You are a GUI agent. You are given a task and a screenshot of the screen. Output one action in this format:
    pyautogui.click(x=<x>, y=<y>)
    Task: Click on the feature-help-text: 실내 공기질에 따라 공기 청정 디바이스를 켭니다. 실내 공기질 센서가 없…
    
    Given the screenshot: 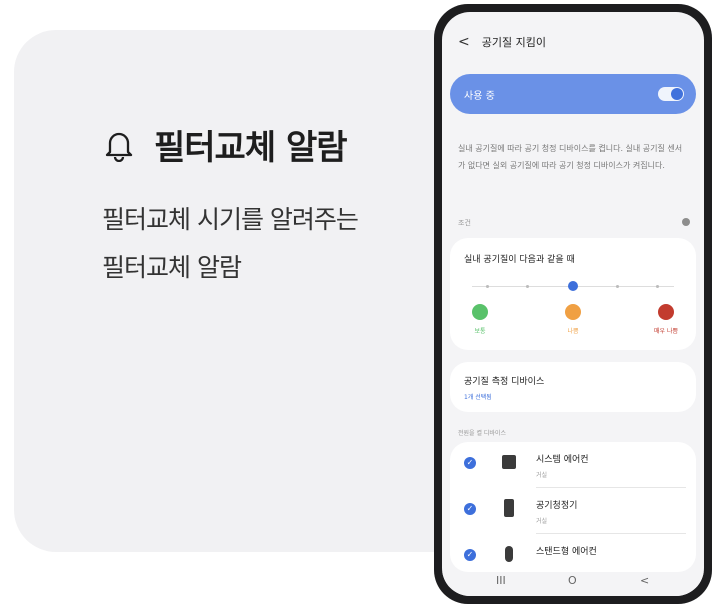 What is the action you would take?
    pyautogui.click(x=570, y=157)
    